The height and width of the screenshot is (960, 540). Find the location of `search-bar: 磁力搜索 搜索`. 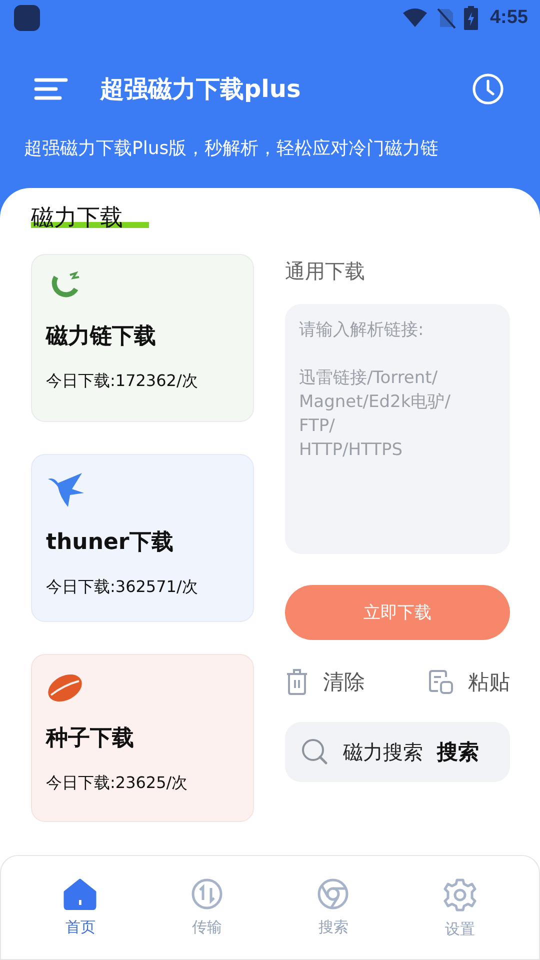

search-bar: 磁力搜索 搜索 is located at coordinates (397, 752).